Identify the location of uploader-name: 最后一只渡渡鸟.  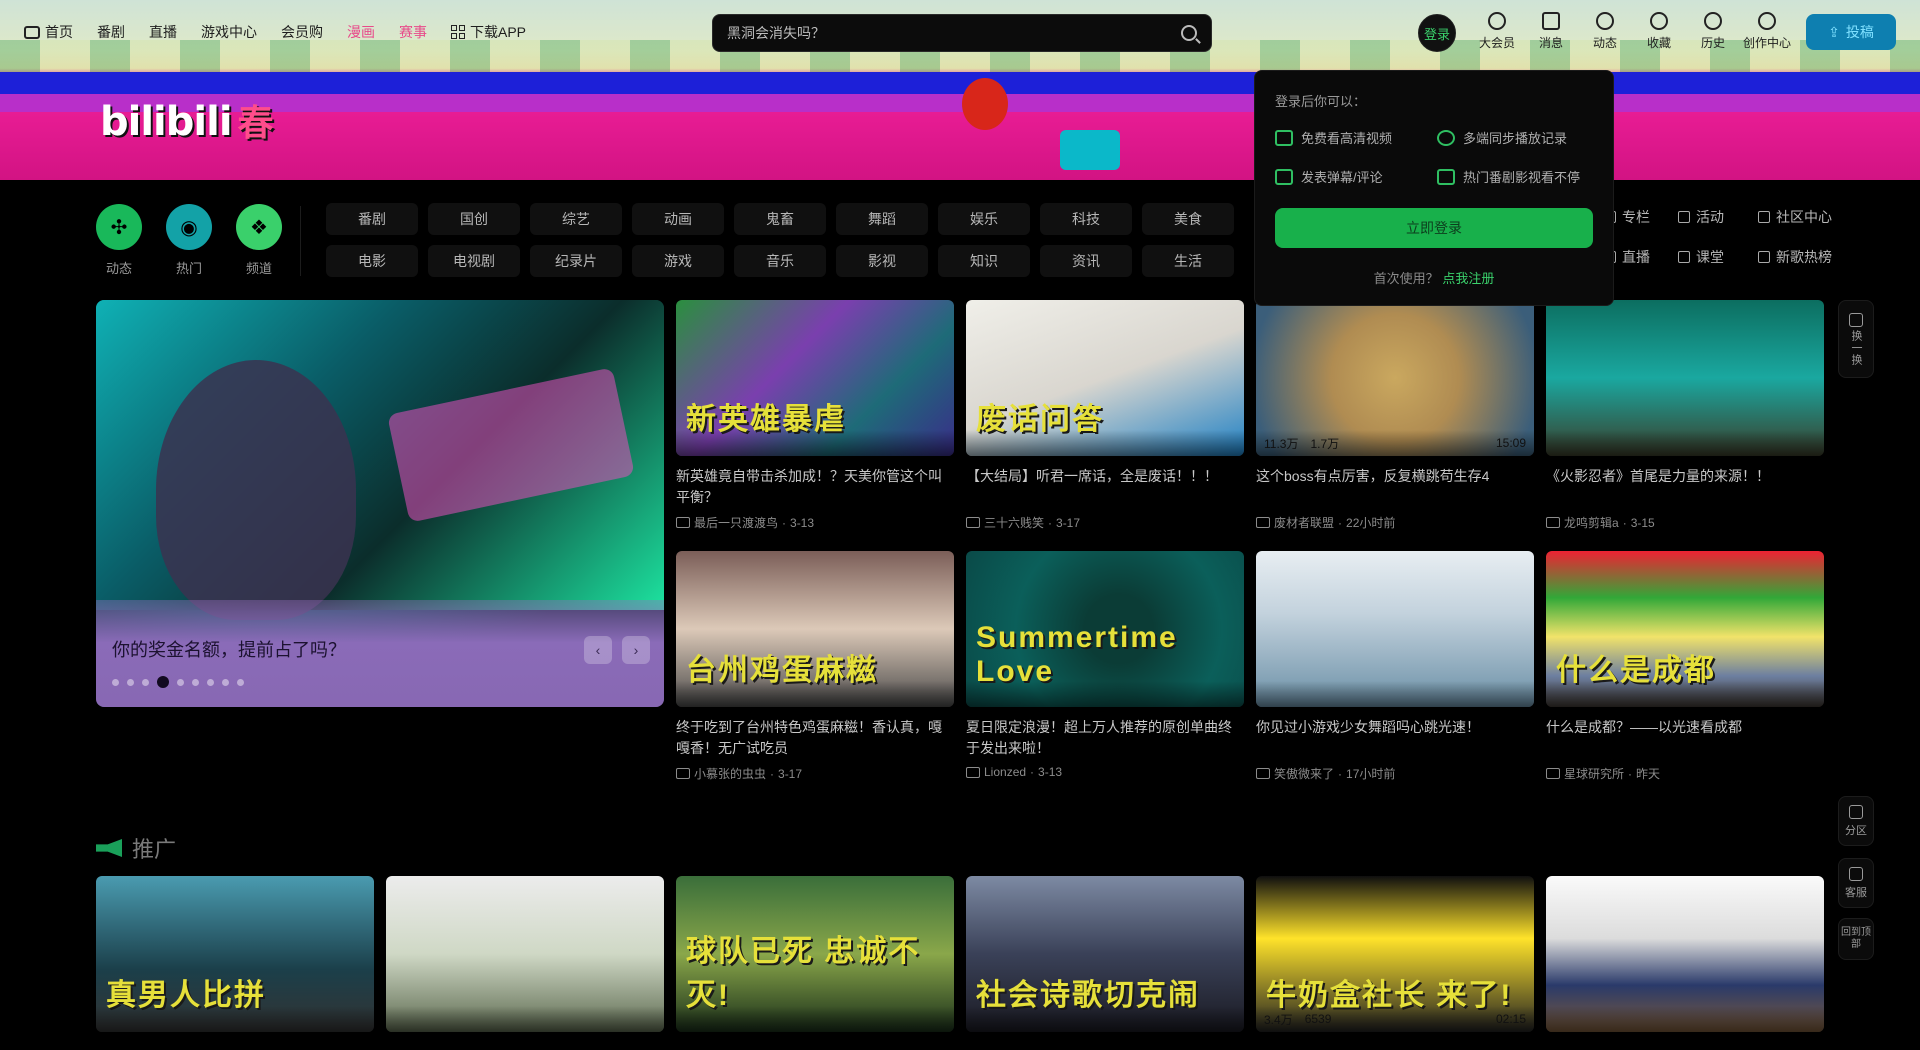
(736, 522).